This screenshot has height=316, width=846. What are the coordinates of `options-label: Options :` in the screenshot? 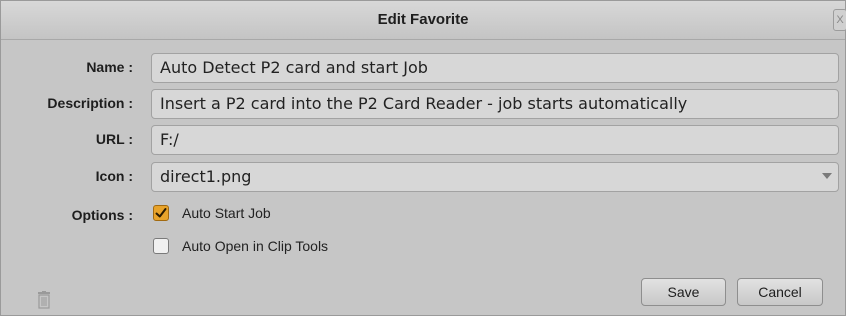 It's located at (102, 215).